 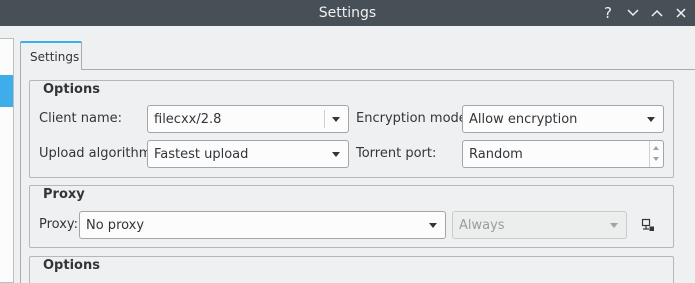 What do you see at coordinates (188, 119) in the screenshot?
I see `client-name-value: filecxx/2.8` at bounding box center [188, 119].